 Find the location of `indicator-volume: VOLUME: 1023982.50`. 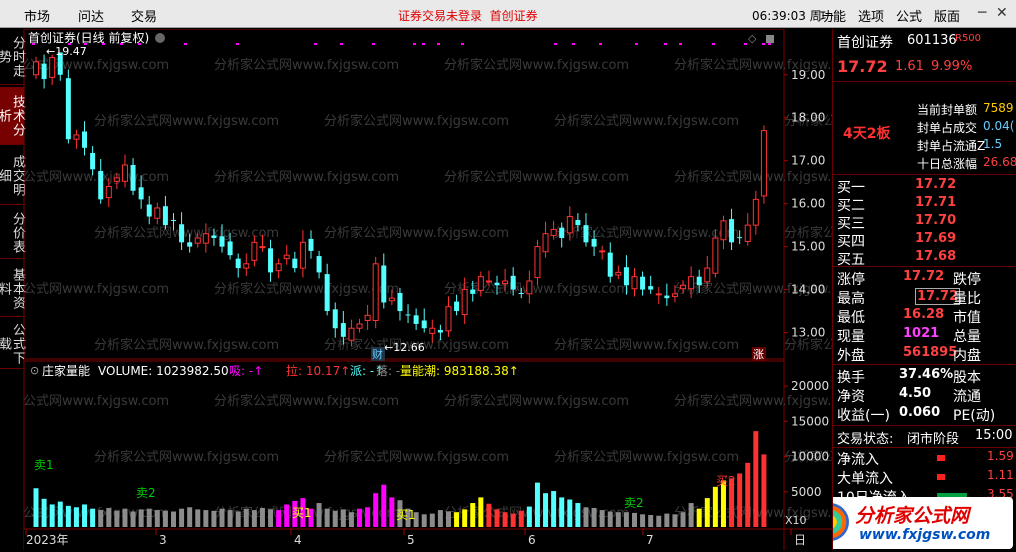

indicator-volume: VOLUME: 1023982.50 is located at coordinates (163, 371).